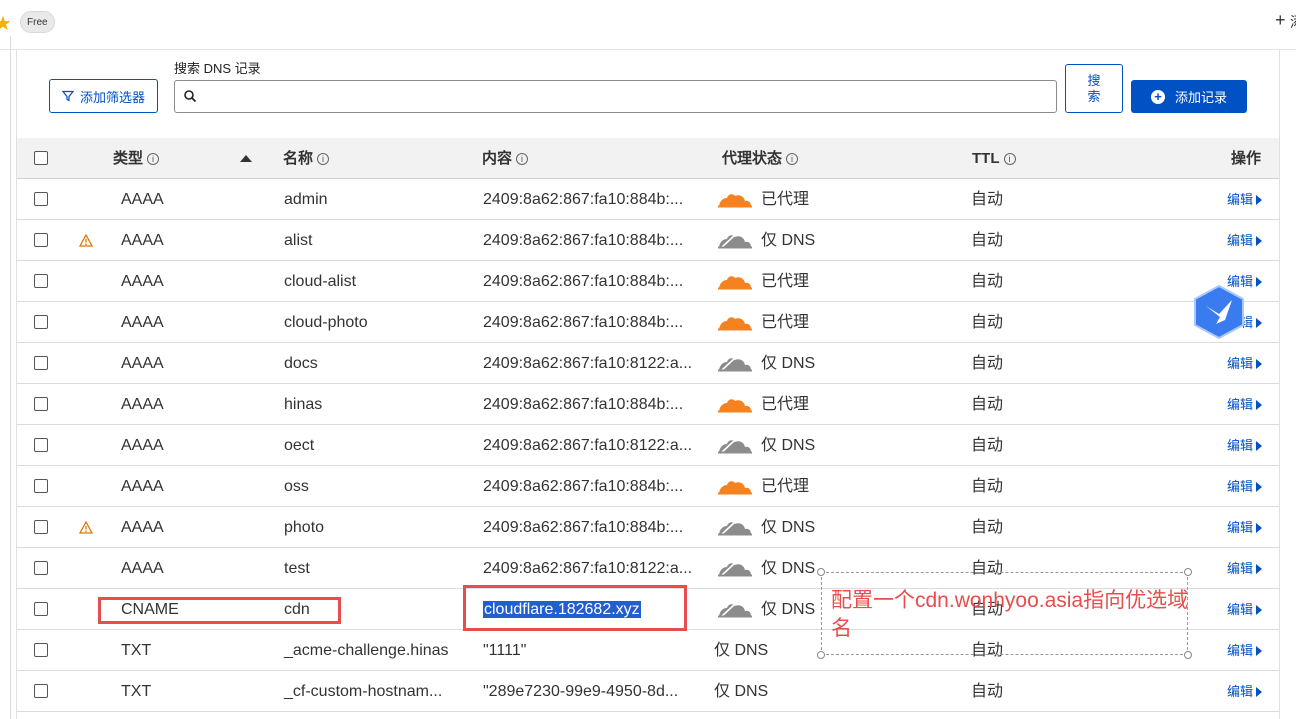  I want to click on floating-assistant-icon, so click(1219, 312).